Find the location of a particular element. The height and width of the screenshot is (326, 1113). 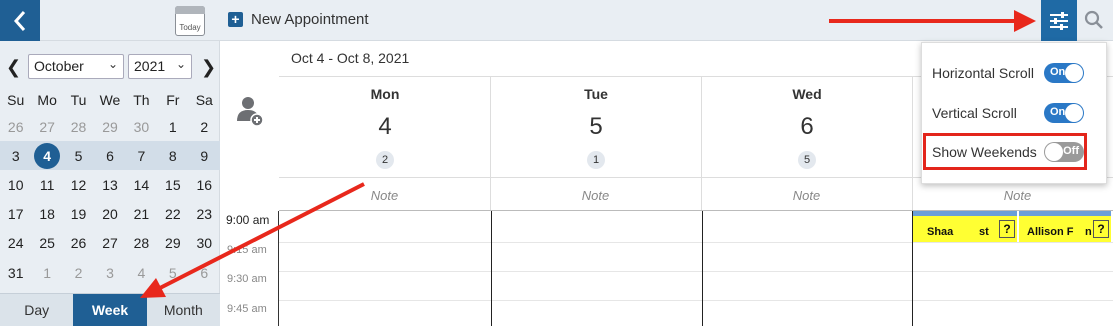

appointment-block: Shaa st ? is located at coordinates (965, 226).